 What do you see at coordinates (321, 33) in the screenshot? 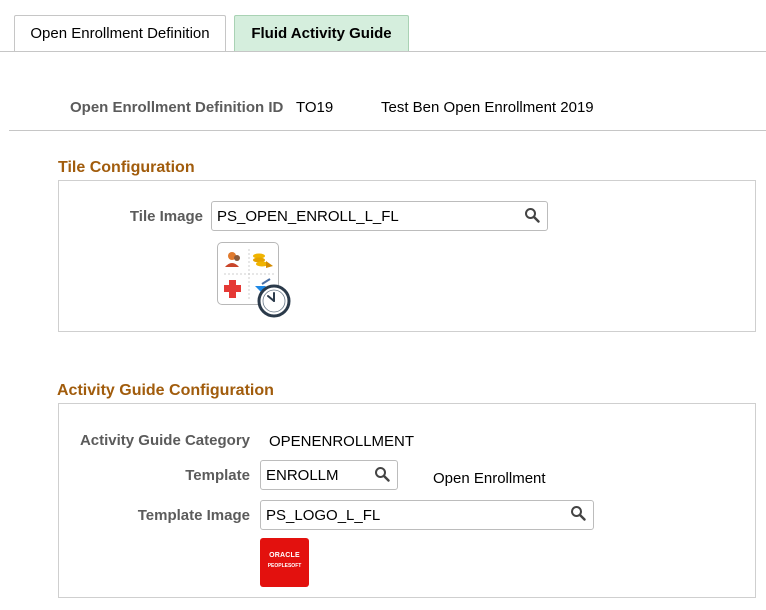
I see `tab-fluid-activity-guide: Fluid Activity Guide` at bounding box center [321, 33].